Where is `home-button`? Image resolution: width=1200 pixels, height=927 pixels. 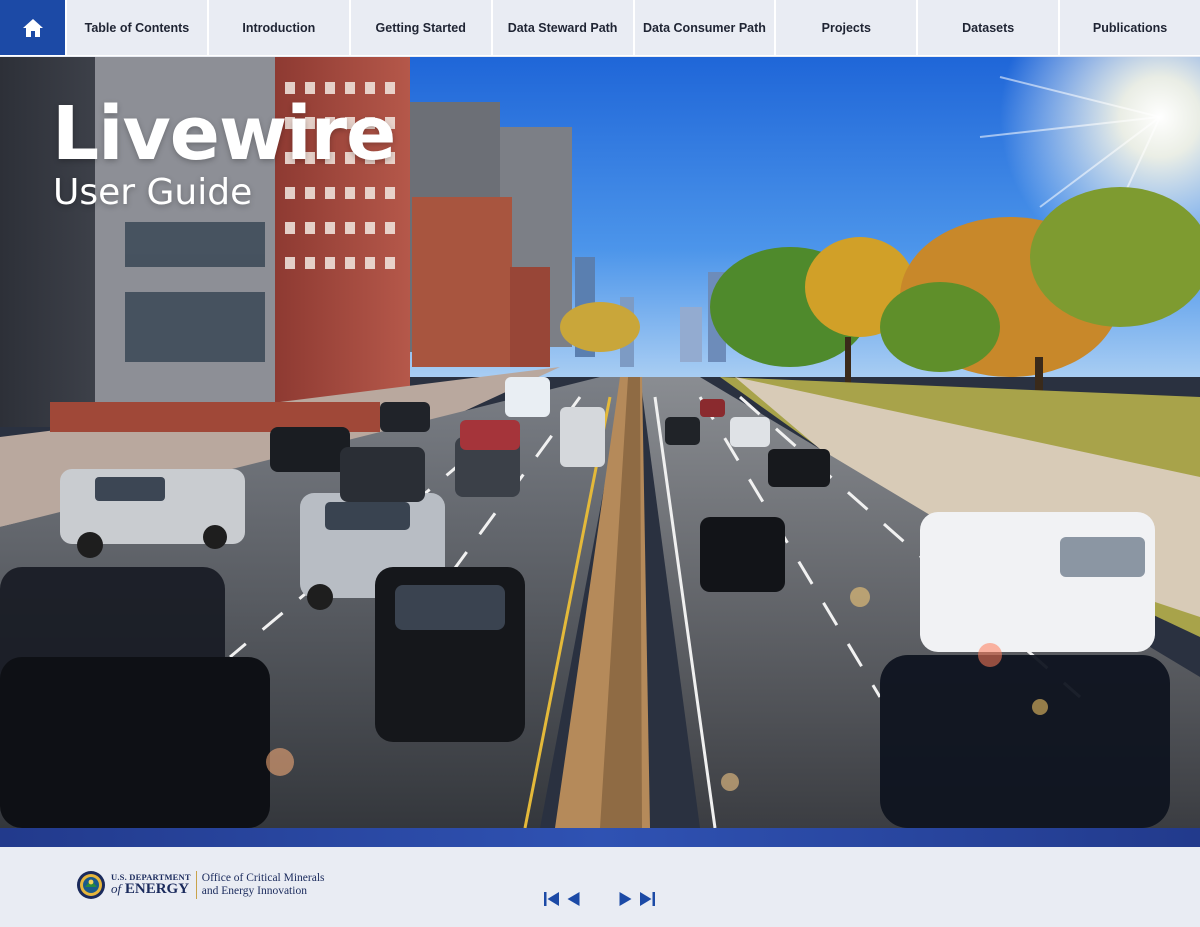 home-button is located at coordinates (33, 27).